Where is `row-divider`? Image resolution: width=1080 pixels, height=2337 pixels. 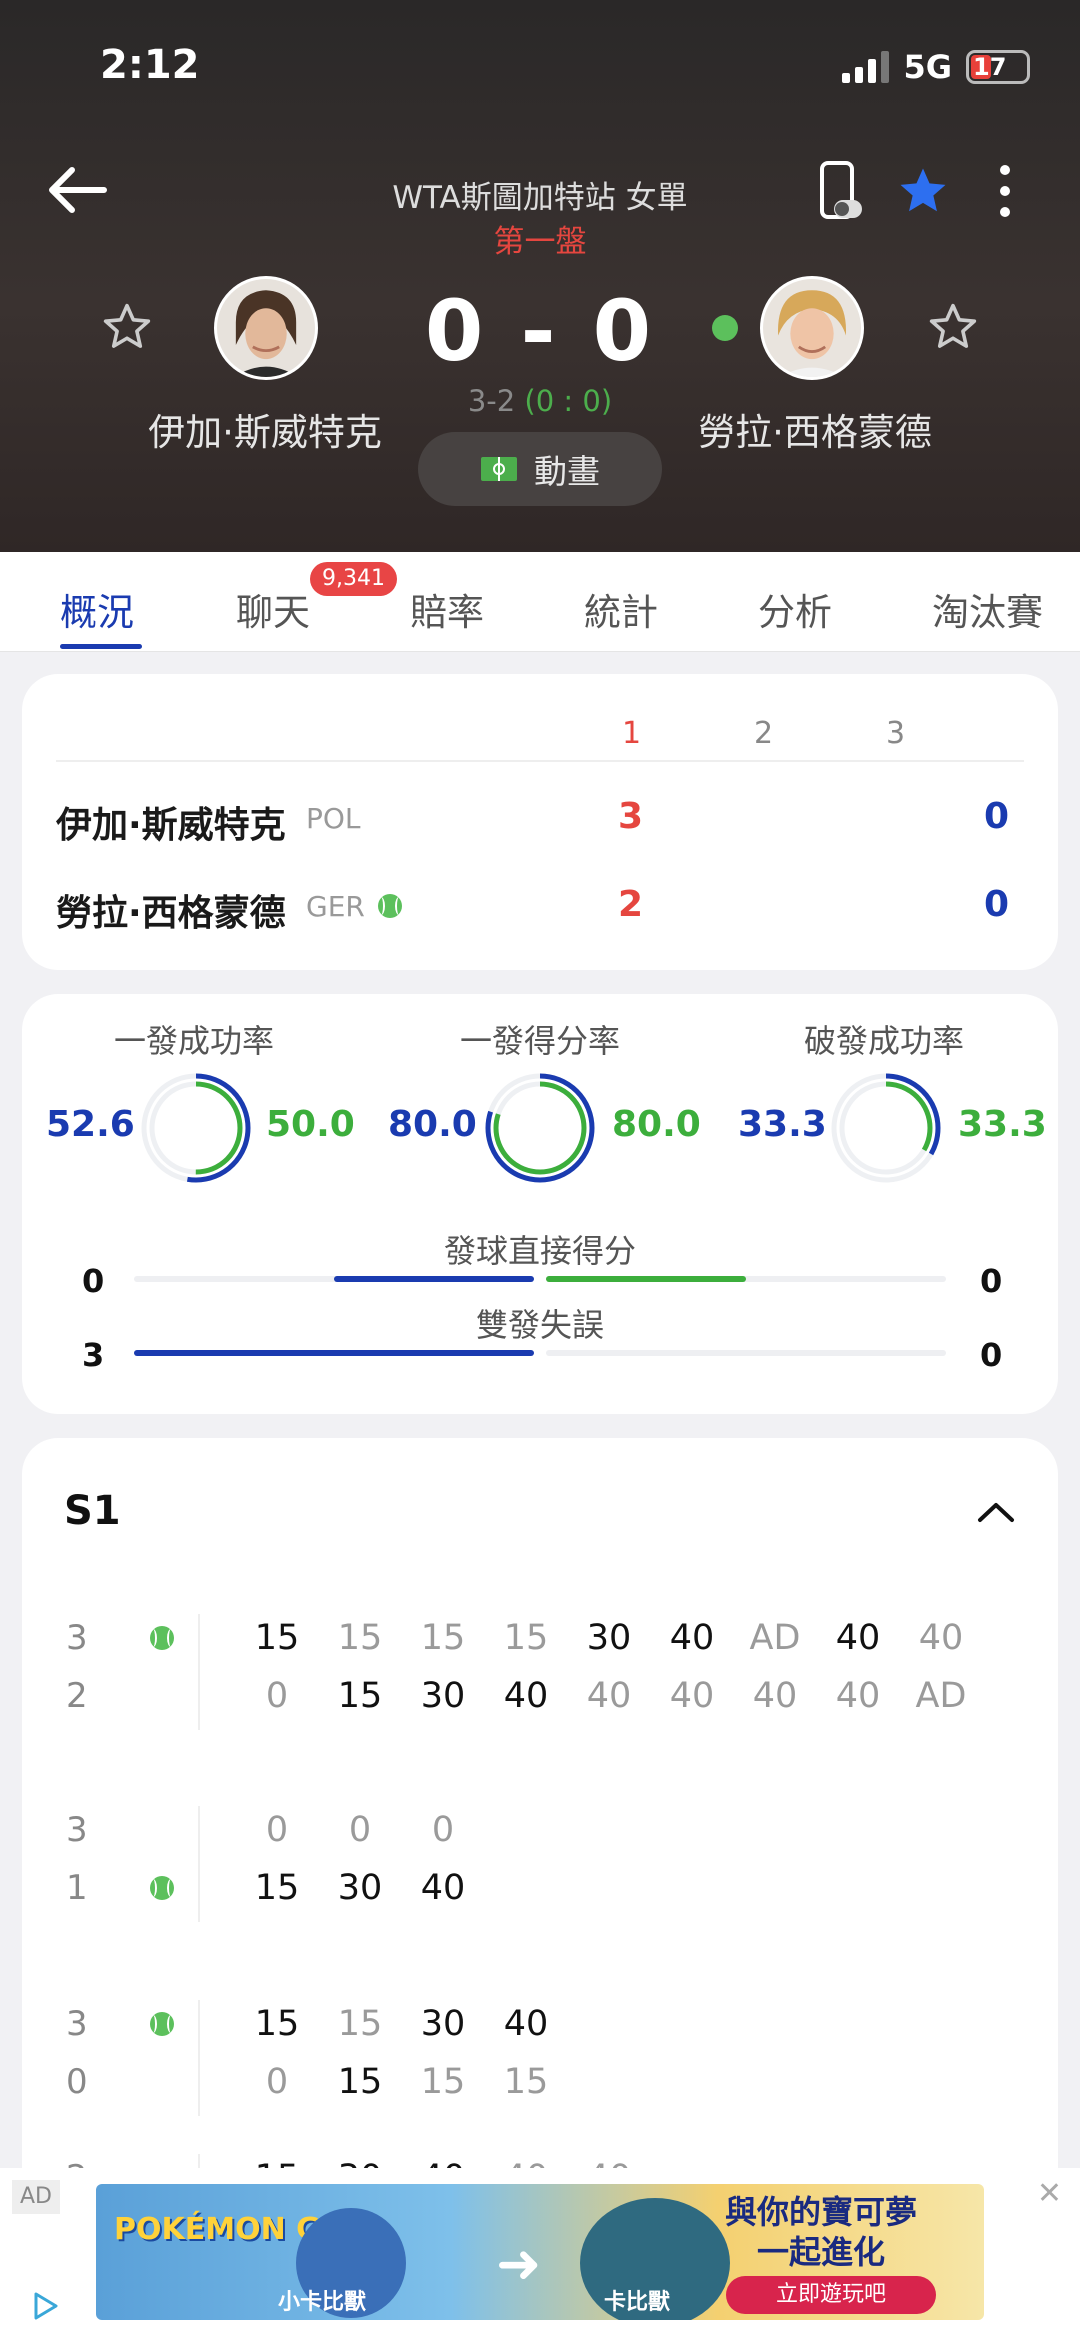
row-divider is located at coordinates (199, 2058).